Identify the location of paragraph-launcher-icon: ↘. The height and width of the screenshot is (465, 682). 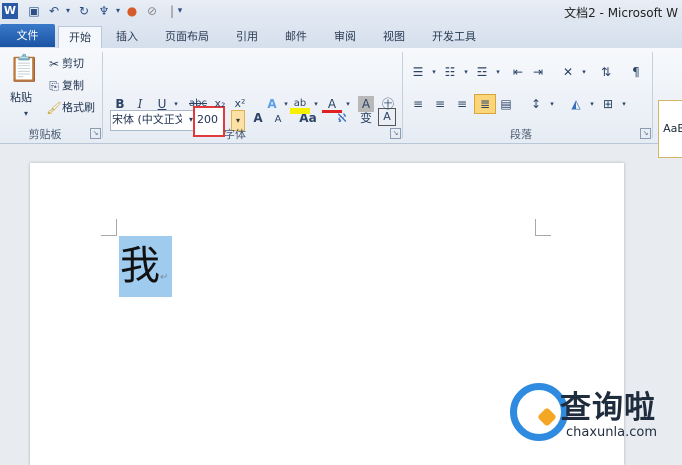
(645, 133).